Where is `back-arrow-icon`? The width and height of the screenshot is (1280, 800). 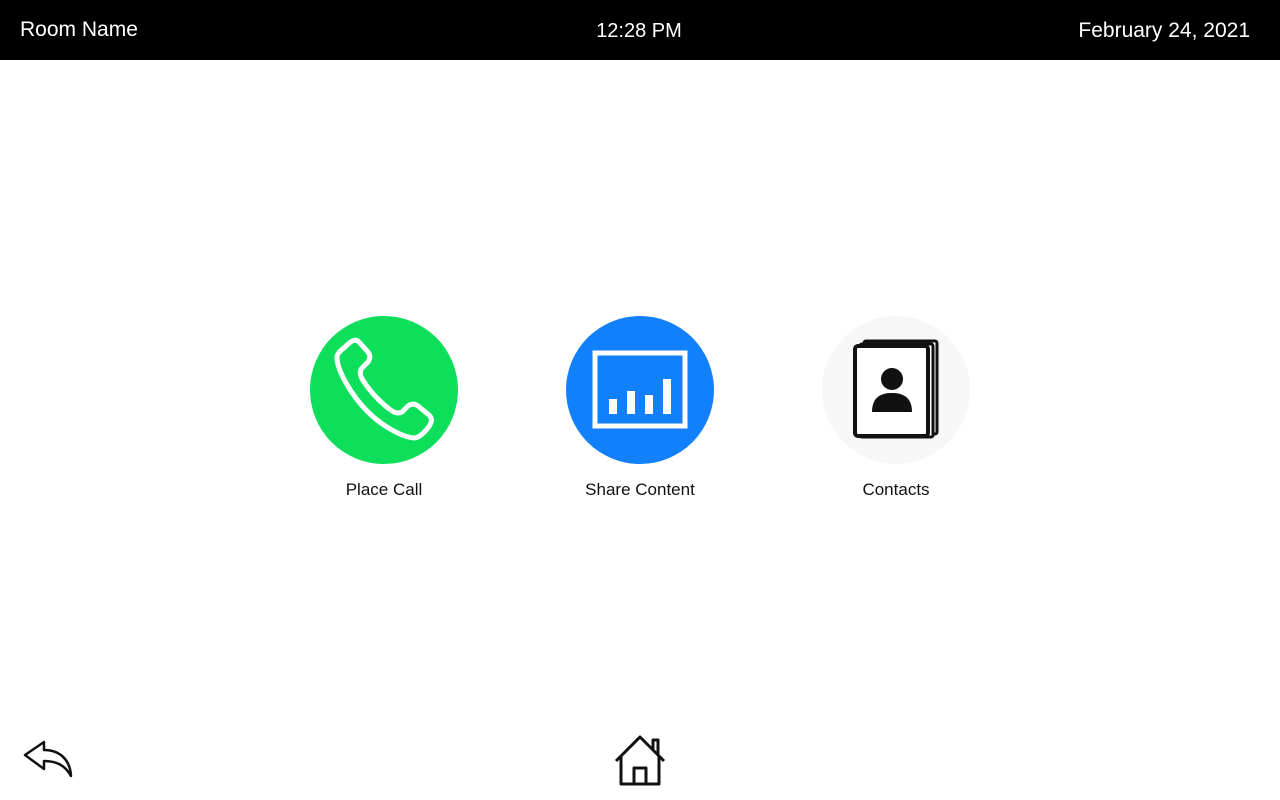
back-arrow-icon is located at coordinates (48, 759).